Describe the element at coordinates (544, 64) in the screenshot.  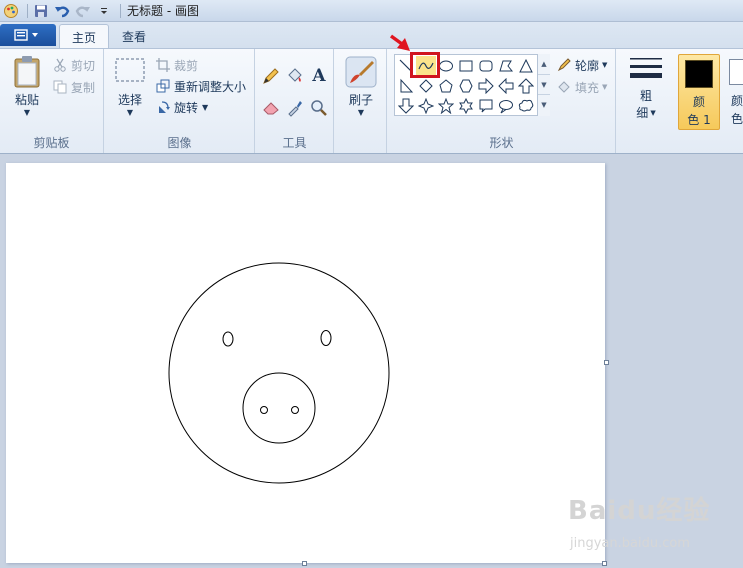
I see `scroll-up-icon: ▲` at that location.